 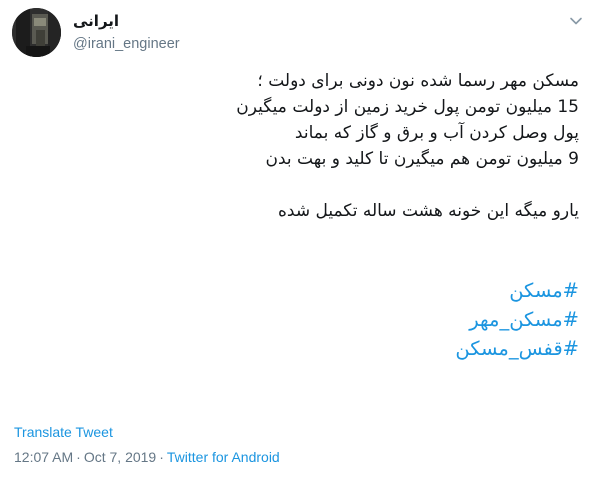 What do you see at coordinates (436, 133) in the screenshot?
I see `tweet-line: پول وصل کردن آب و برق و گاز که بماند` at bounding box center [436, 133].